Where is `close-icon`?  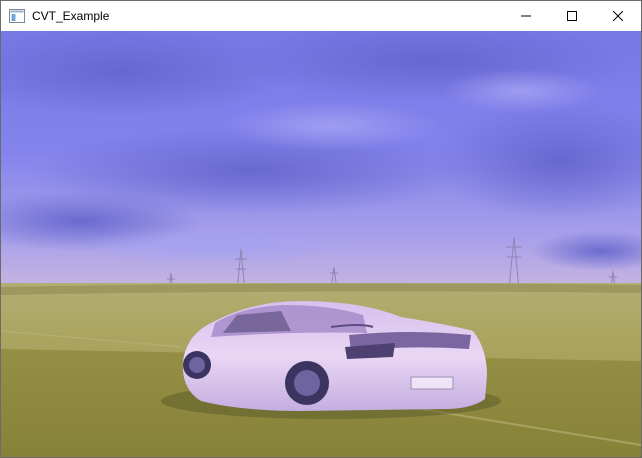 close-icon is located at coordinates (618, 16).